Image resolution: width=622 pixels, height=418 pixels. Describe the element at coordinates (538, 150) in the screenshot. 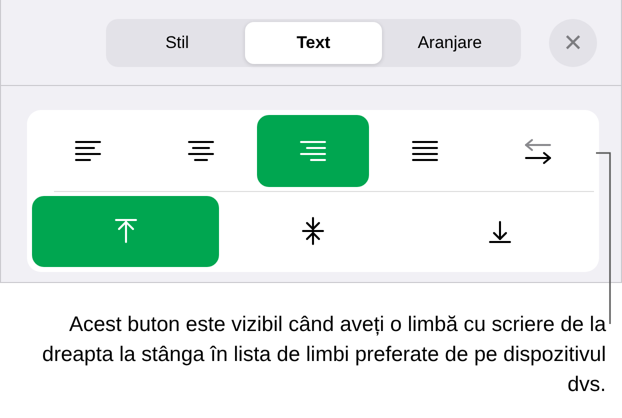

I see `direction-arrows-icon` at that location.